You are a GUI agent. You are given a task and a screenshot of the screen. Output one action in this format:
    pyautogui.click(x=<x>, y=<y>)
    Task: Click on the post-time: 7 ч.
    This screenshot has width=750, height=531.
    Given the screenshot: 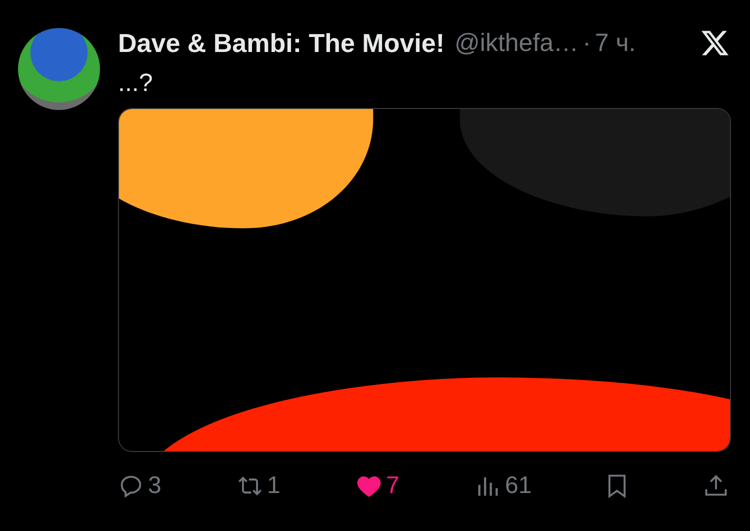 What is the action you would take?
    pyautogui.click(x=615, y=43)
    